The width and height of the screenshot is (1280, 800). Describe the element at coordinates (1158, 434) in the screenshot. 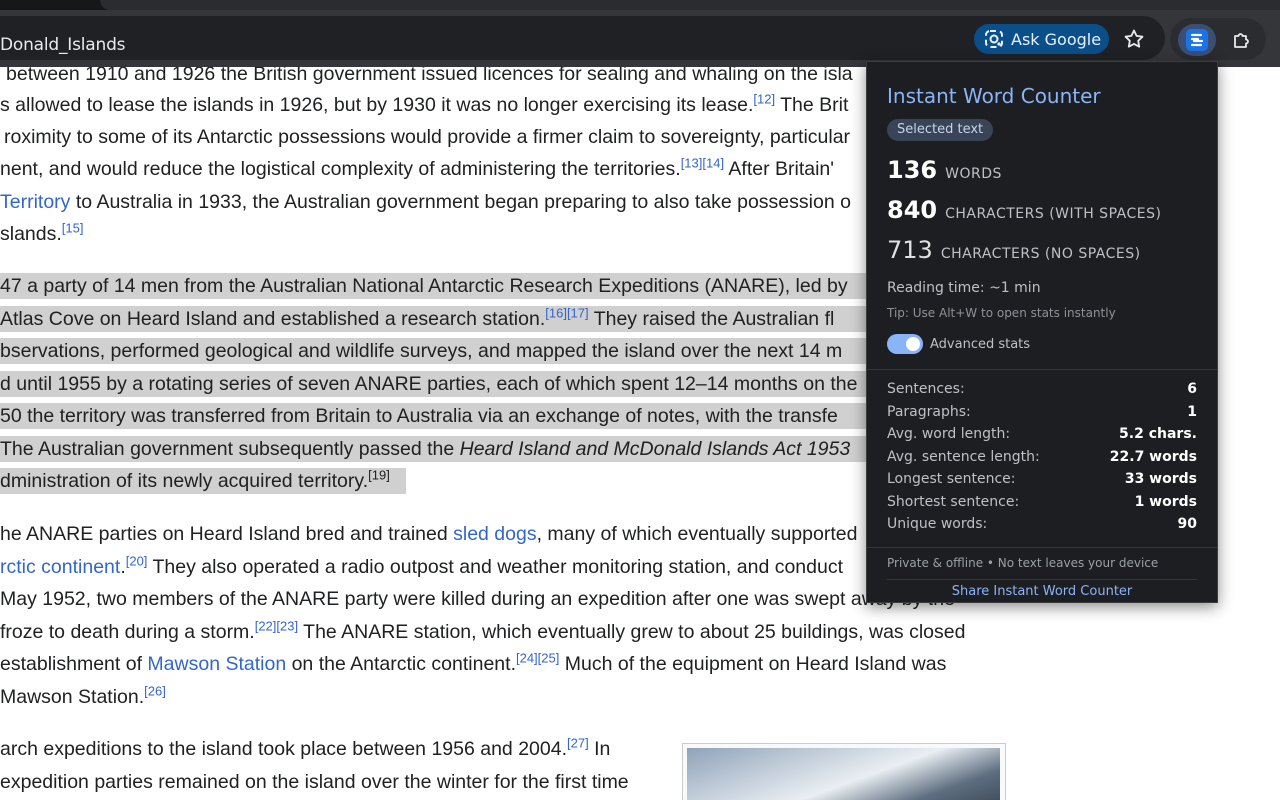

I see `stat-value: 5.2 chars.` at that location.